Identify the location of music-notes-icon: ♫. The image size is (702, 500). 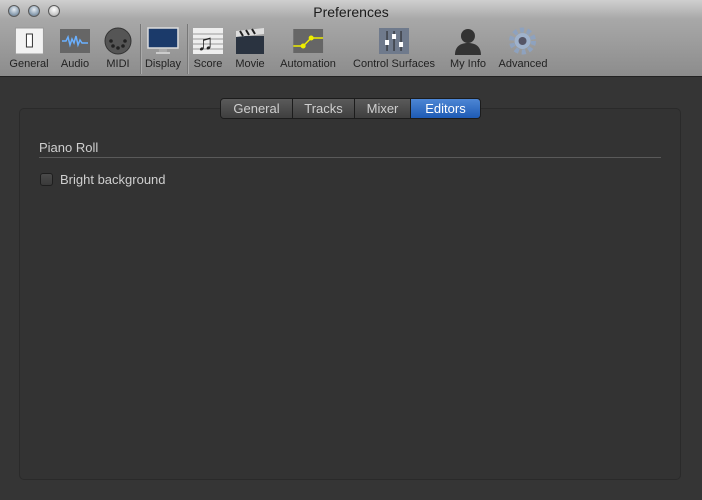
(208, 41).